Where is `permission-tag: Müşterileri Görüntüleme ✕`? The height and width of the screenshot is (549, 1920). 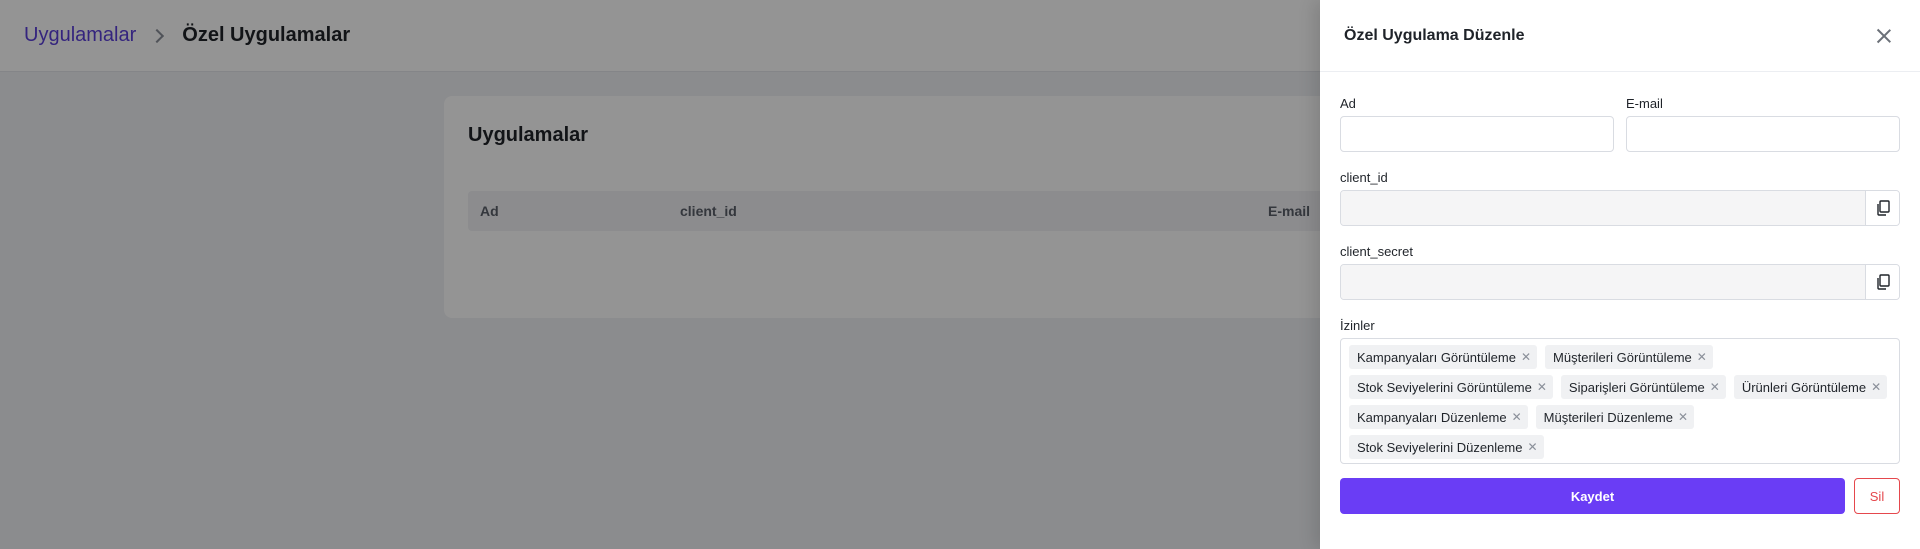 permission-tag: Müşterileri Görüntüleme ✕ is located at coordinates (1629, 357).